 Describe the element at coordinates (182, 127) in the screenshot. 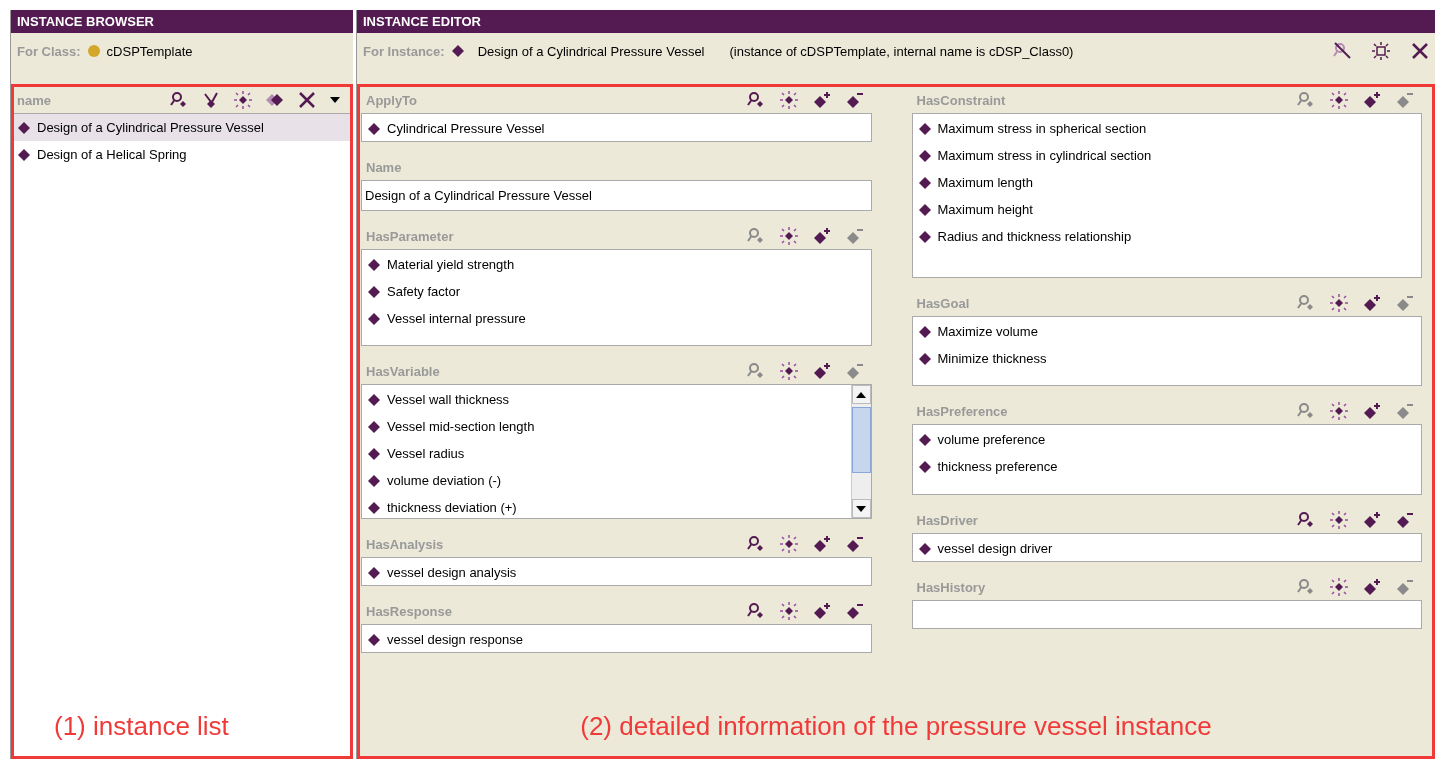

I see `instance-item: Design of a Cylindrical Pressure Vessel` at that location.